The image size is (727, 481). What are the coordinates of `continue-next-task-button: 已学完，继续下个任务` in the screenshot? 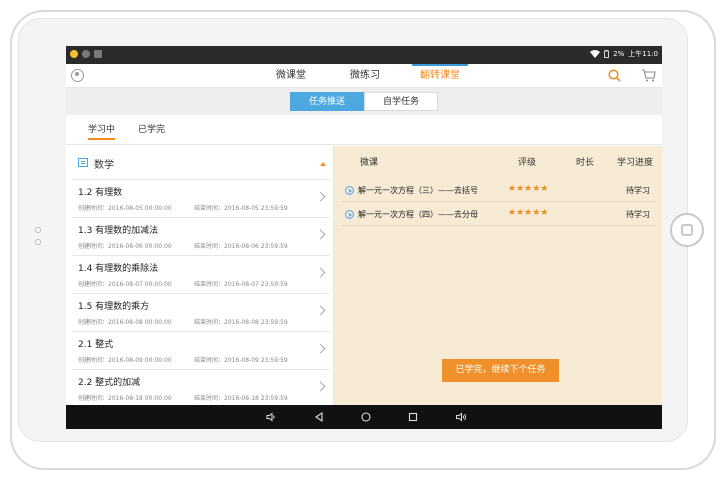 It's located at (500, 370).